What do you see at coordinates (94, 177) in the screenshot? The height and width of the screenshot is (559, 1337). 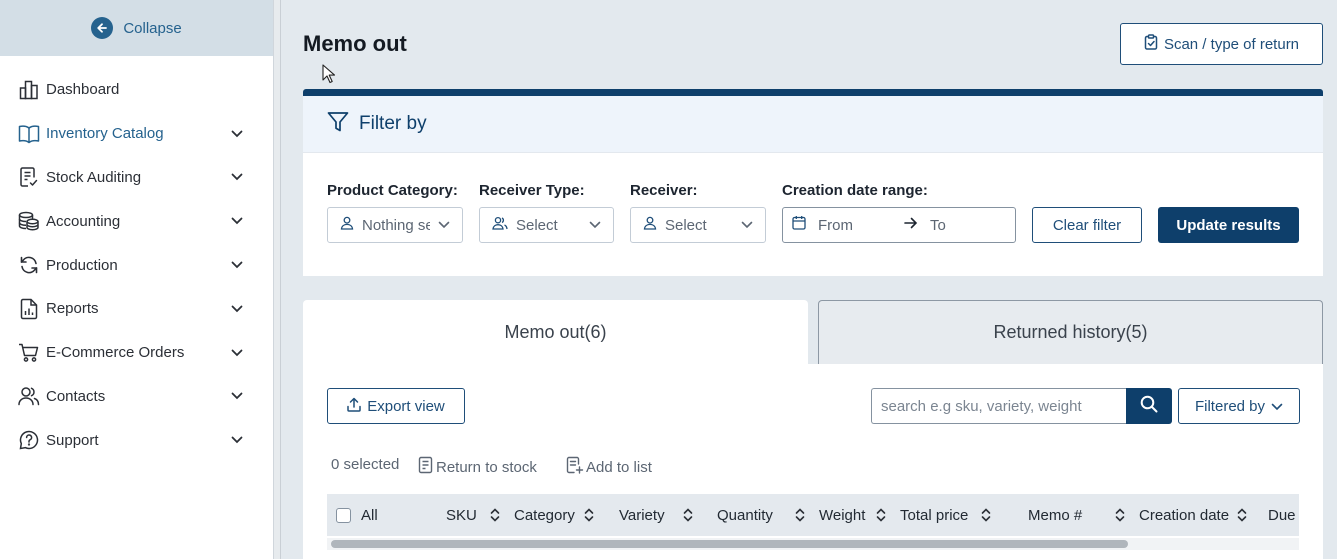 I see `sidebar-item-label: Stock Auditing` at bounding box center [94, 177].